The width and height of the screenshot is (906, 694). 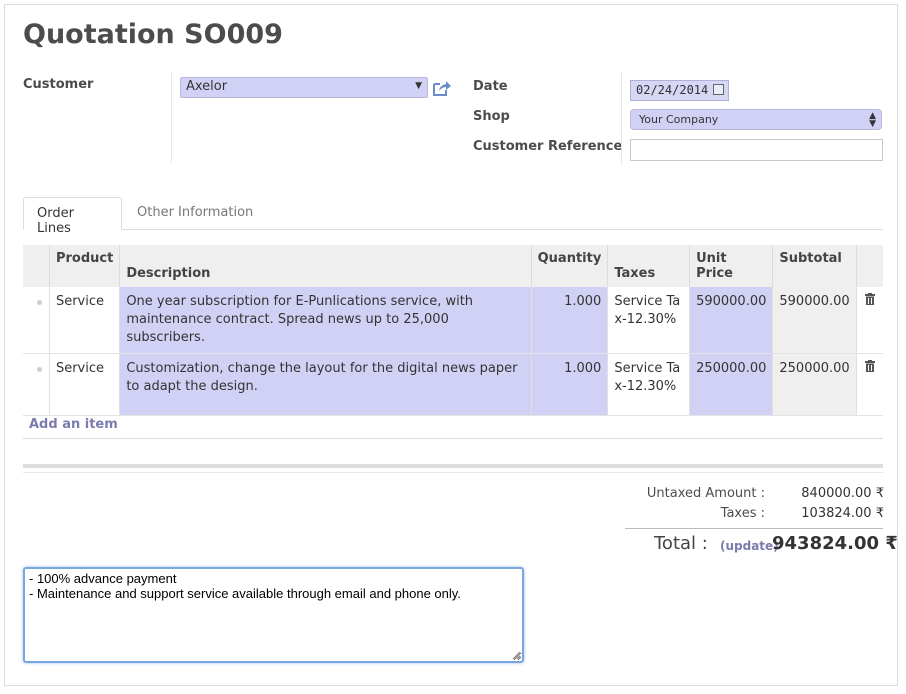 What do you see at coordinates (85, 266) in the screenshot?
I see `product-header: Product` at bounding box center [85, 266].